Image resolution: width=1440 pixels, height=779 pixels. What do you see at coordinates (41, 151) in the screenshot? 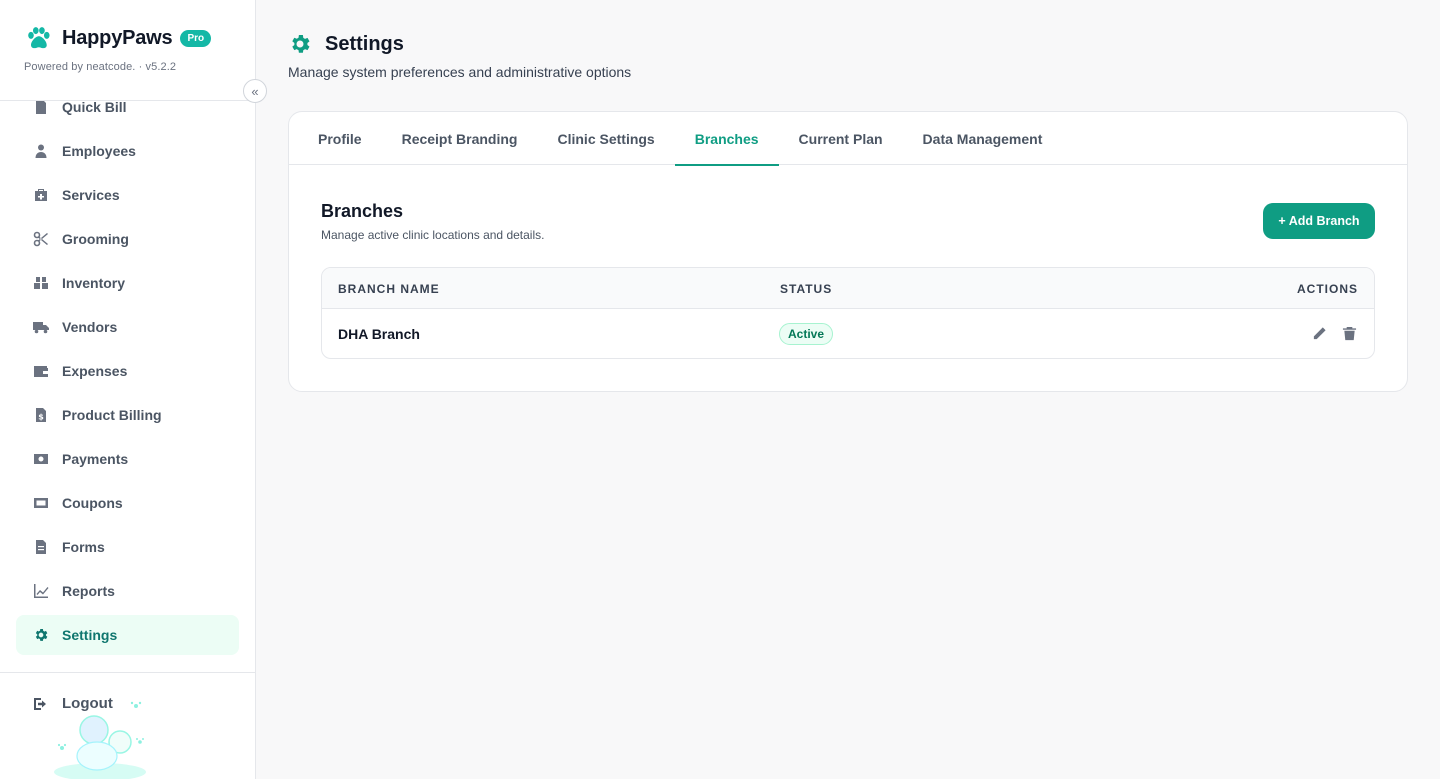
I see `person-icon` at bounding box center [41, 151].